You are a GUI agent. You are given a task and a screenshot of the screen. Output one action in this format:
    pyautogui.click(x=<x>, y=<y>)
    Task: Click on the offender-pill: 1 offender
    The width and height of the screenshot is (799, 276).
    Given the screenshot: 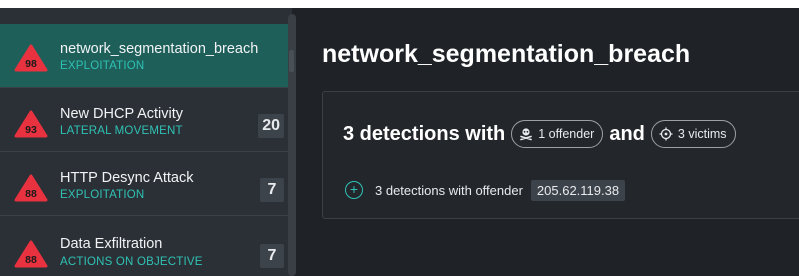 What is the action you would take?
    pyautogui.click(x=557, y=134)
    